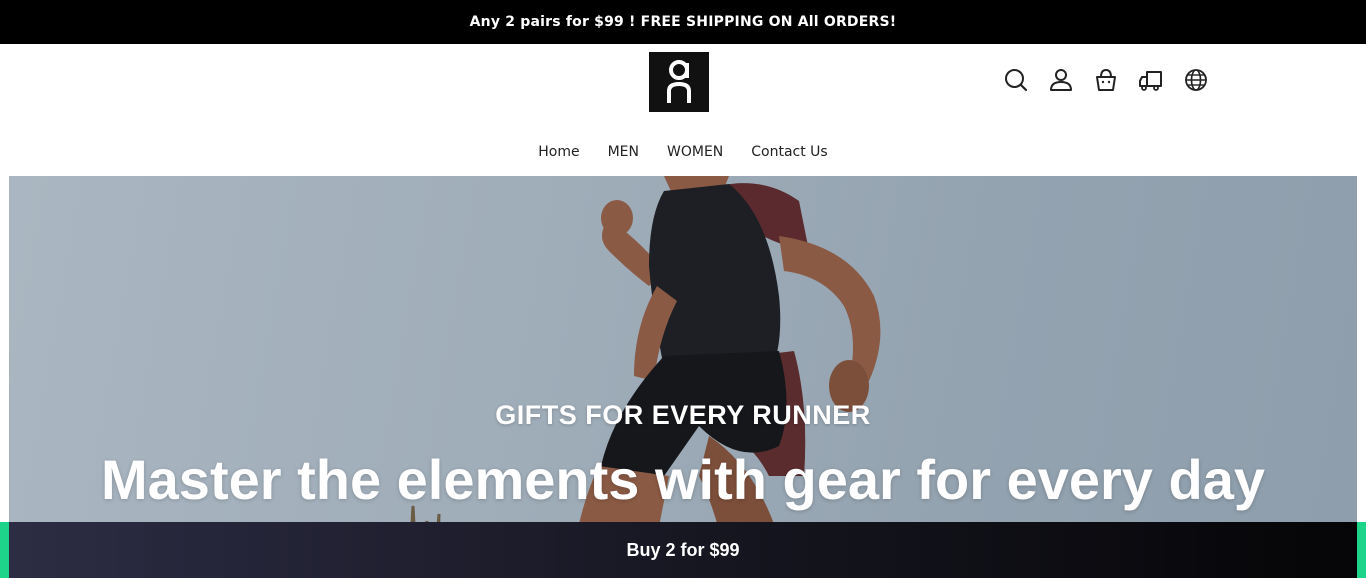 This screenshot has height=578, width=1366. I want to click on buy-2-for-99-button: Buy 2 for $99, so click(683, 550).